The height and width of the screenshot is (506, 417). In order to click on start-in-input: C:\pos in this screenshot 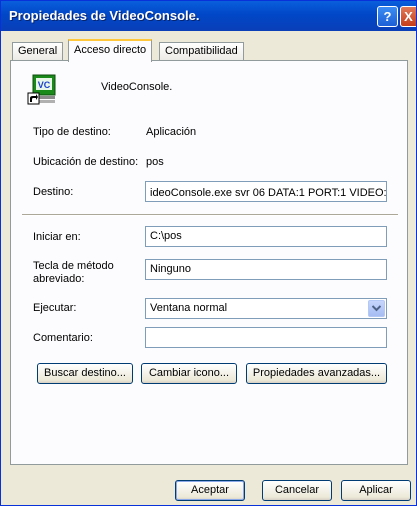, I will do `click(266, 236)`.